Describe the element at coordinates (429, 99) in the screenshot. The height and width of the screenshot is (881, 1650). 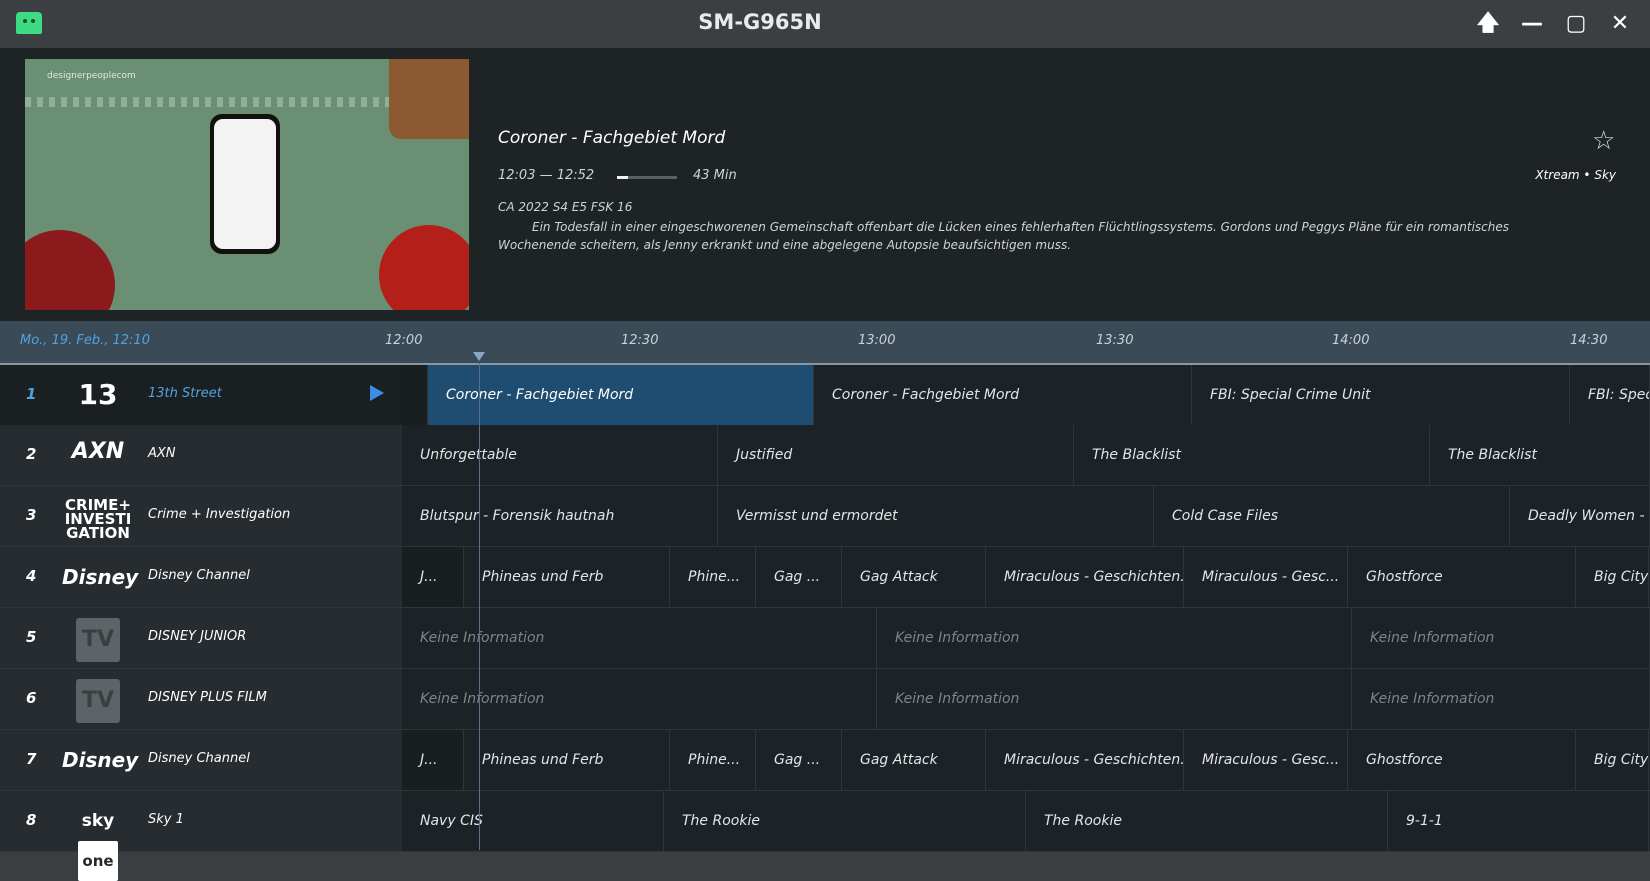
I see `thumbnail-eggs` at that location.